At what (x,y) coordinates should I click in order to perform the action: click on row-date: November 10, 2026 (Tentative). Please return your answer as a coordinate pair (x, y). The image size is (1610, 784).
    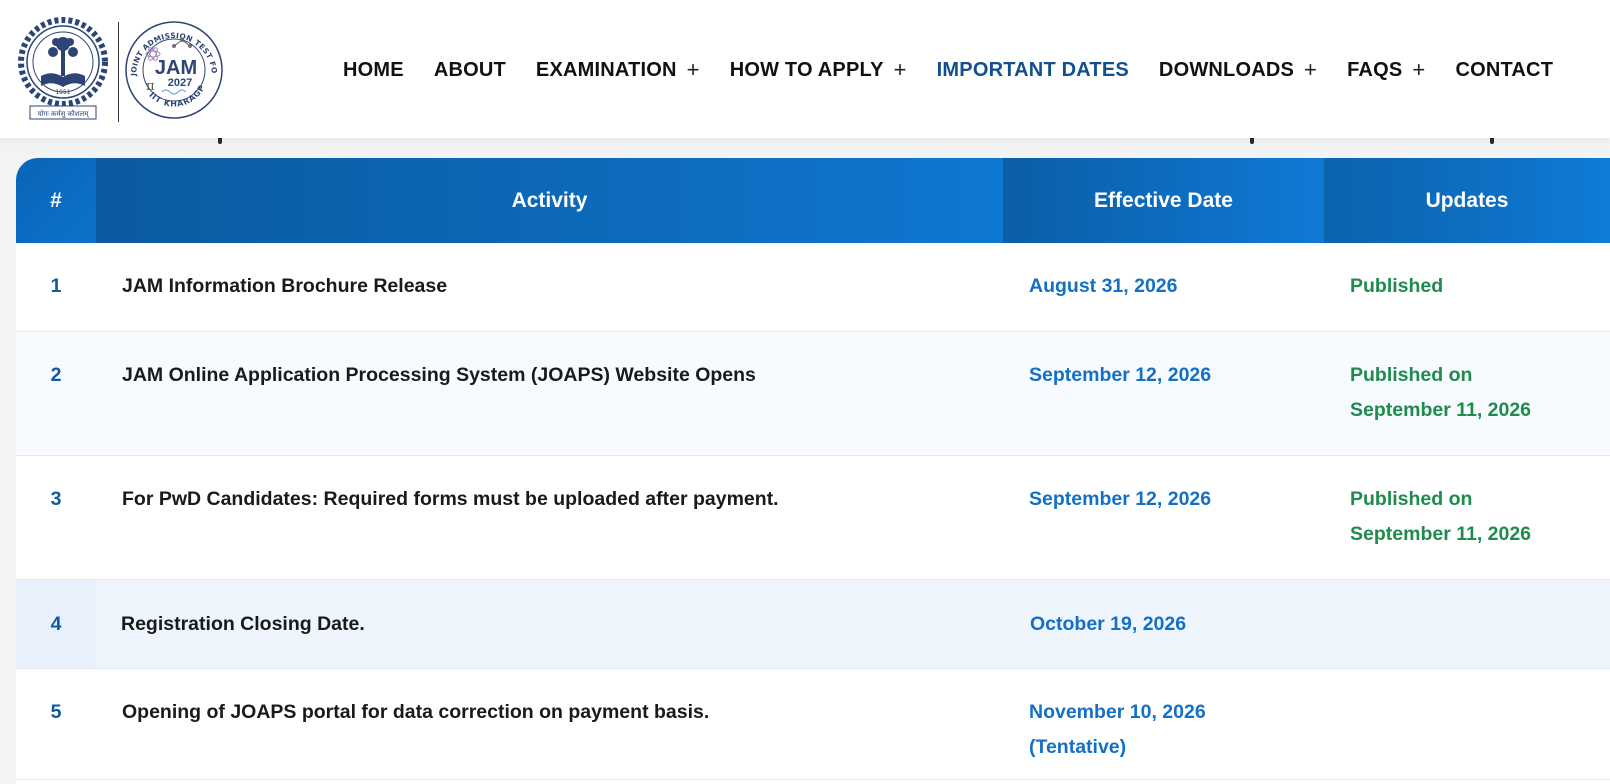
    Looking at the image, I should click on (1117, 729).